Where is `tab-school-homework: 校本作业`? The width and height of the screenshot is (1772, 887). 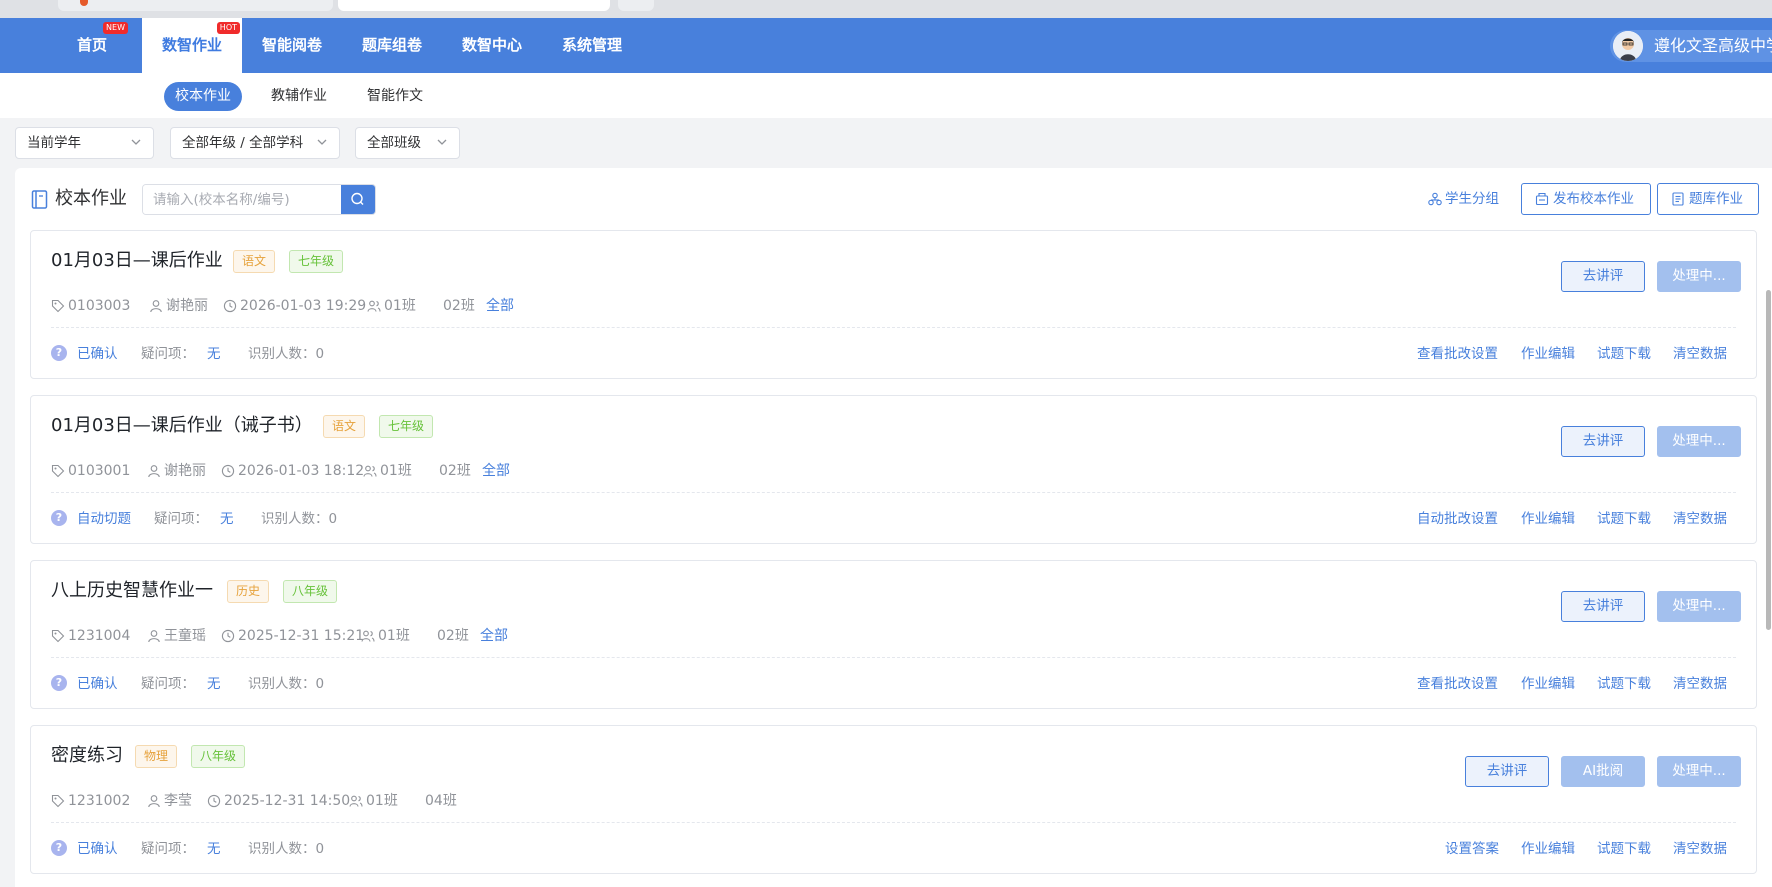 tab-school-homework: 校本作业 is located at coordinates (203, 96).